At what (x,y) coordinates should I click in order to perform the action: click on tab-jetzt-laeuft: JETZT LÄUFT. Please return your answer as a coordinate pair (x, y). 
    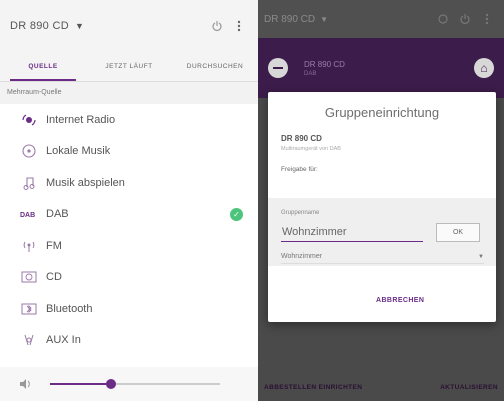
    Looking at the image, I should click on (129, 66).